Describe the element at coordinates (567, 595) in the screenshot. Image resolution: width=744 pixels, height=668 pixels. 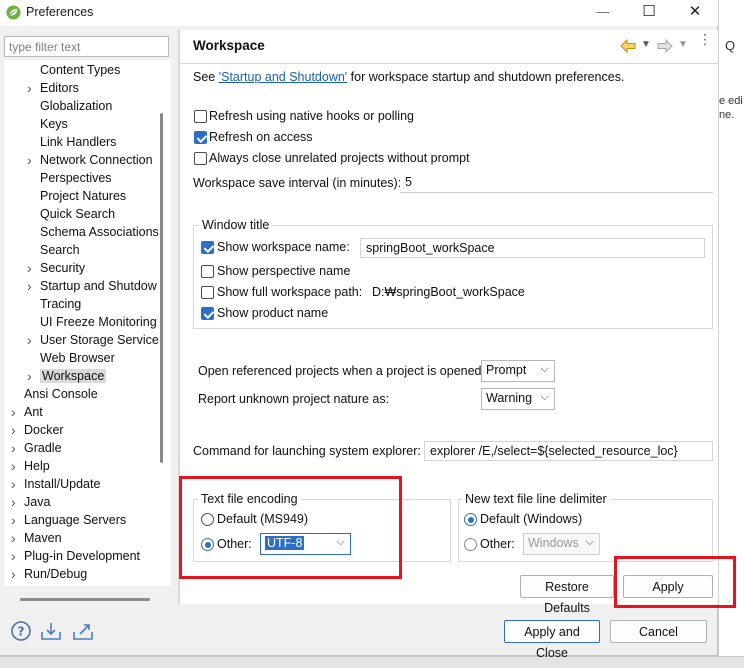
I see `restore-defaults-button: Restore Defaults` at that location.